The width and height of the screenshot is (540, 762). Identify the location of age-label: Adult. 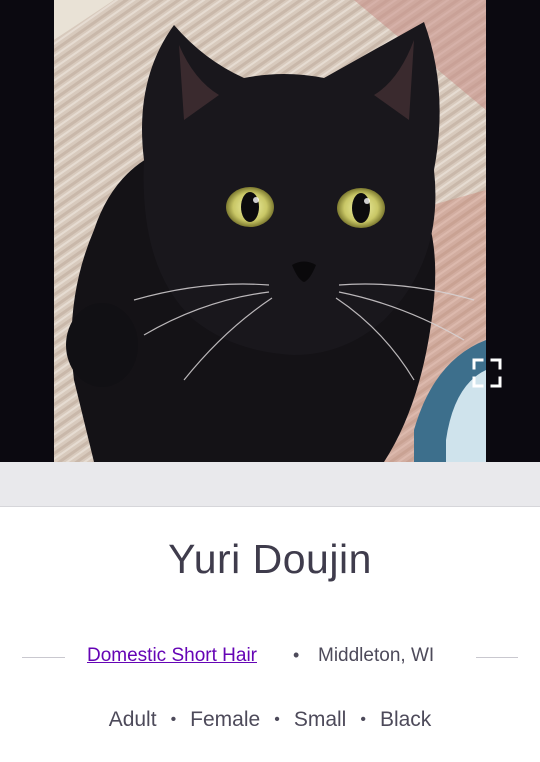
(132, 719).